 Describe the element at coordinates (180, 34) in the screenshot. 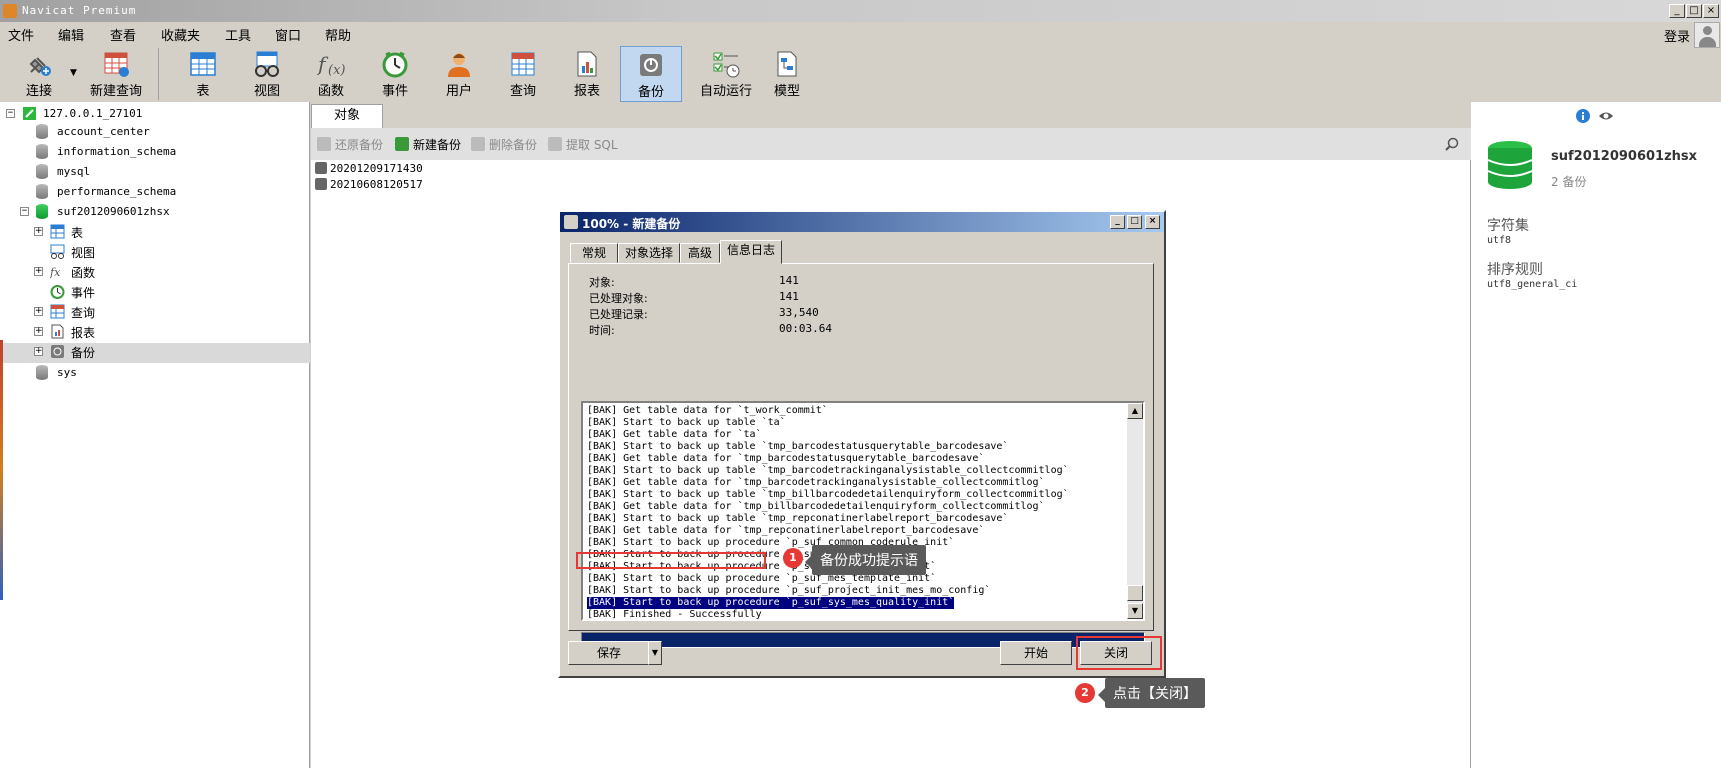

I see `menu-favorites: 收藏夹` at that location.